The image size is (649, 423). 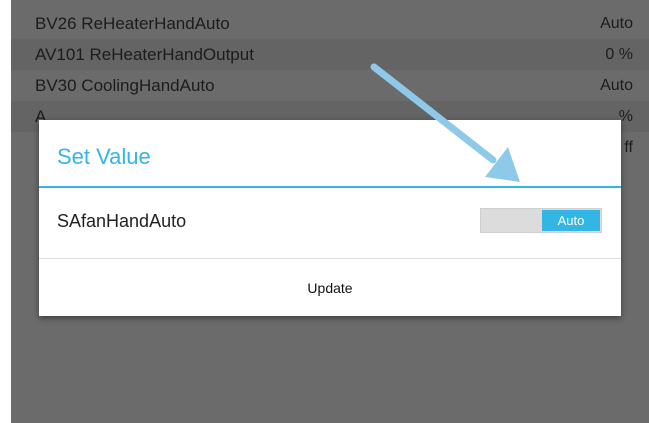 I want to click on title-divider, so click(x=330, y=187).